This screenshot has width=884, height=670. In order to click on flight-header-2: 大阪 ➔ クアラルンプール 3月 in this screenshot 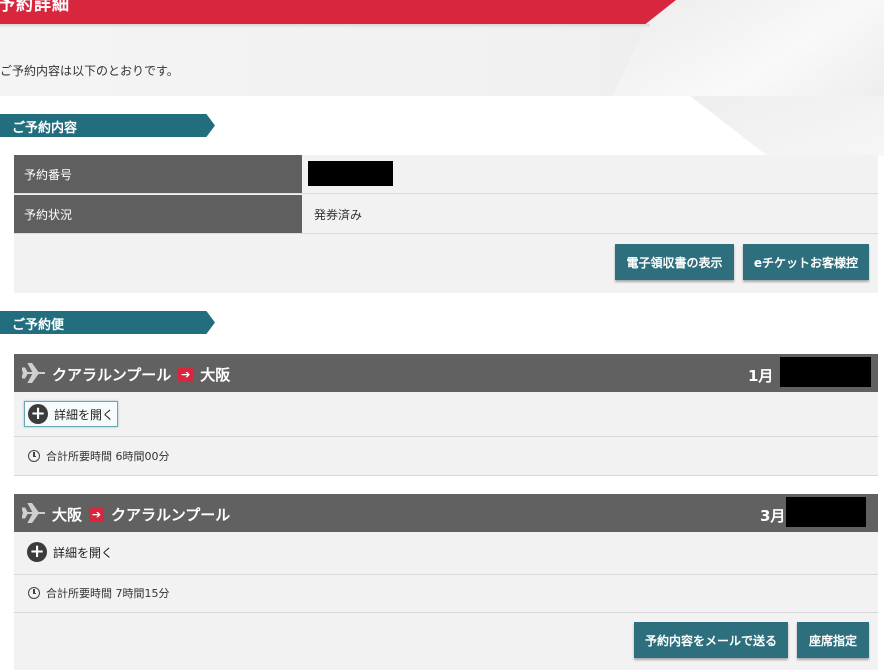, I will do `click(446, 513)`.